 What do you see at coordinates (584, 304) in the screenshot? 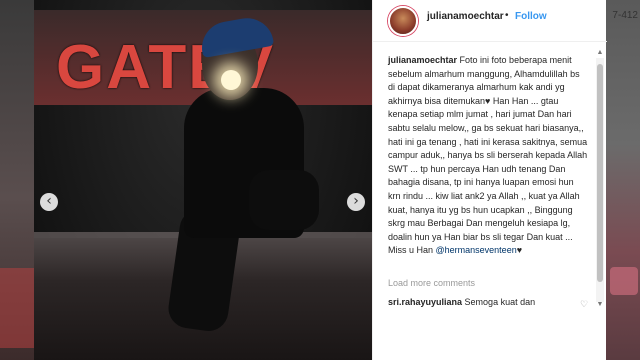
I see `comment-like-heart-icon: ♡` at bounding box center [584, 304].